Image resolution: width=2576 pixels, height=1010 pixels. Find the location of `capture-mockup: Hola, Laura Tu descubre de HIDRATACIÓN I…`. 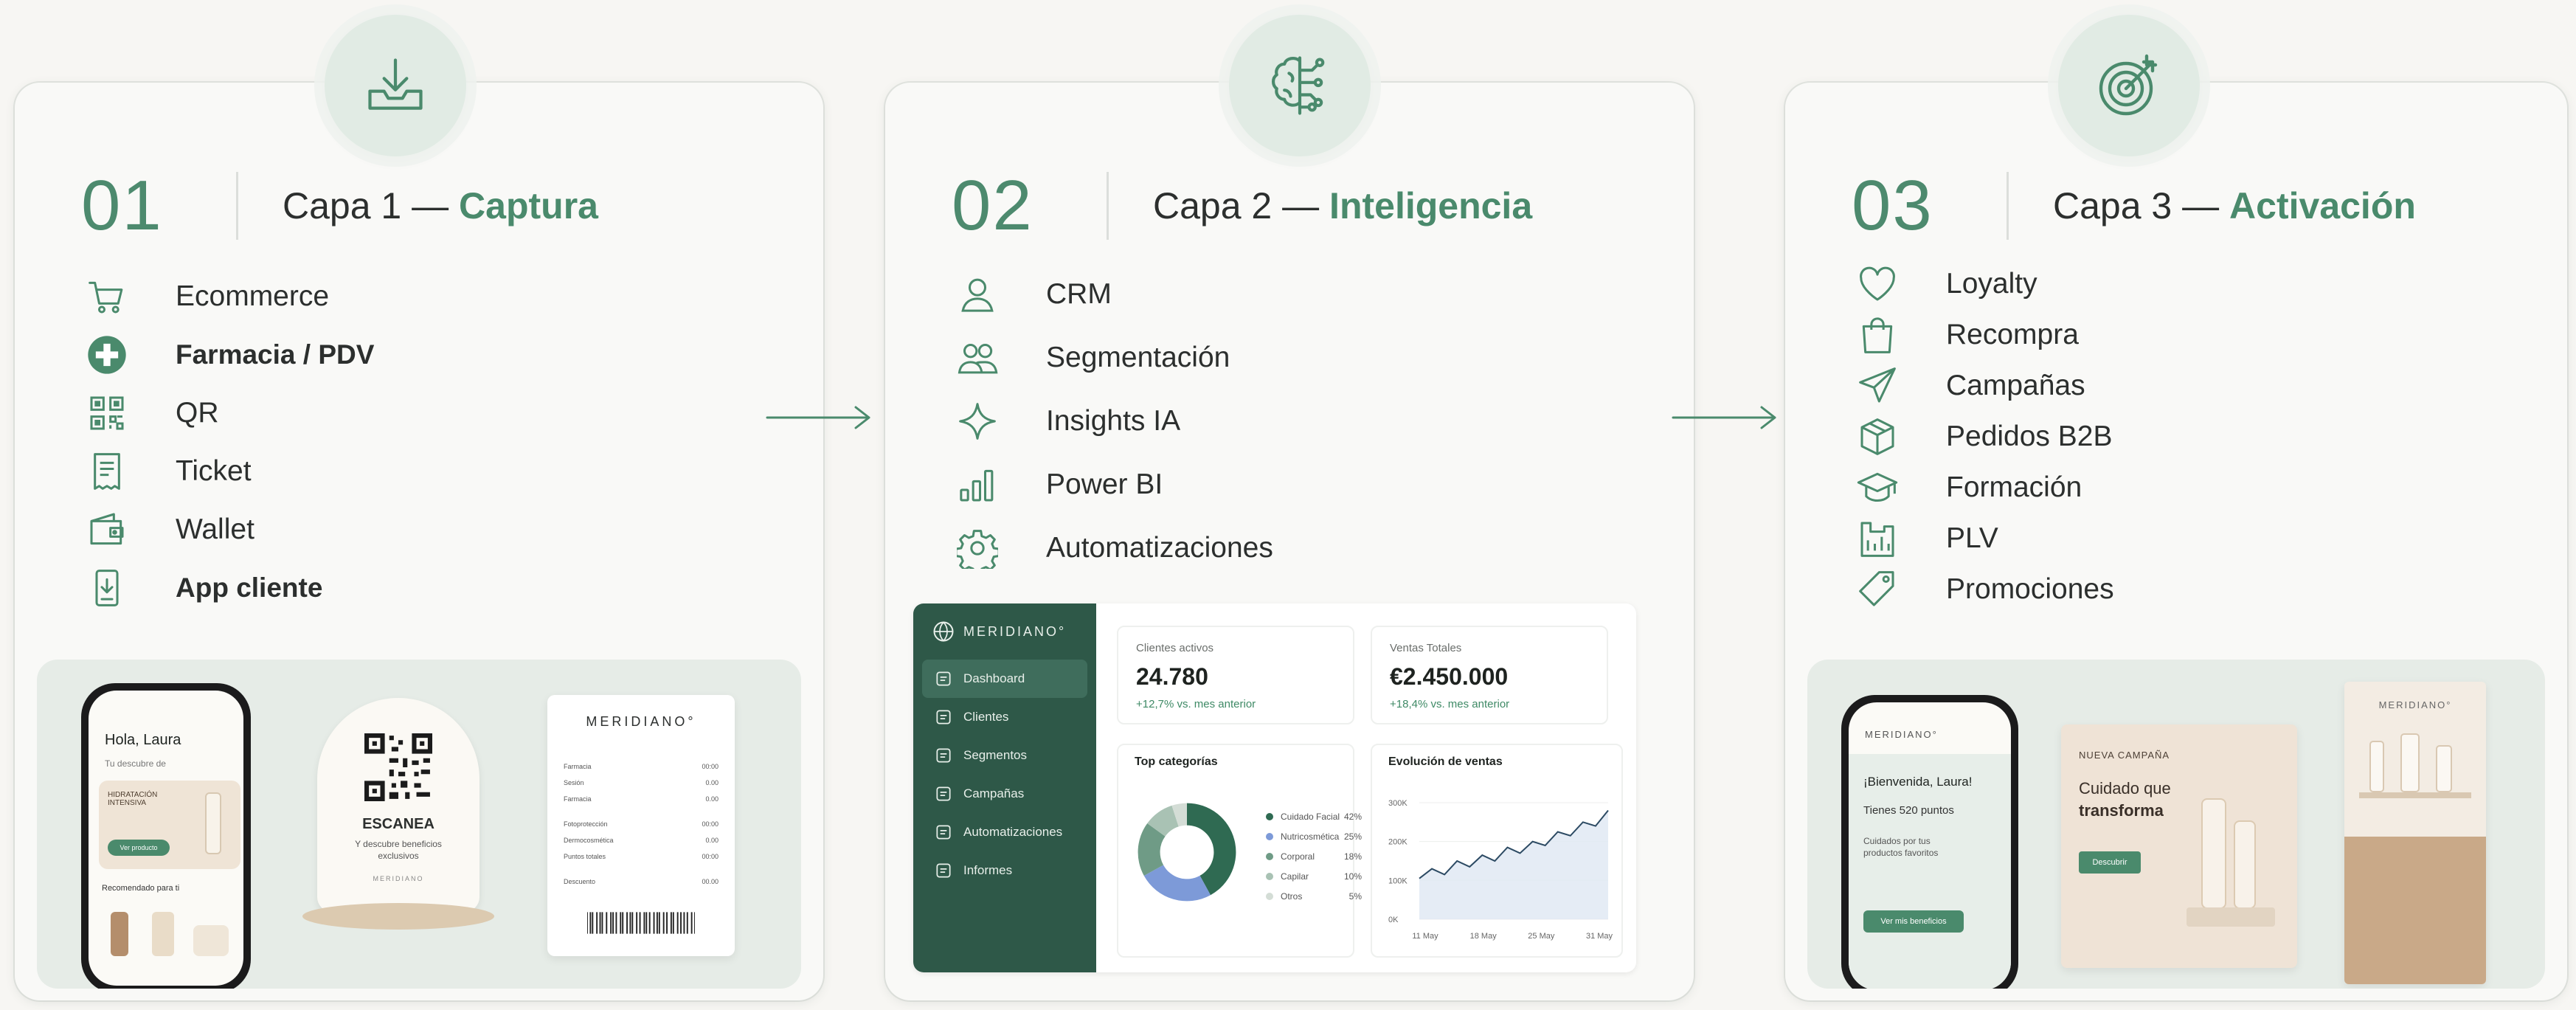

capture-mockup: Hola, Laura Tu descubre de HIDRATACIÓN I… is located at coordinates (419, 825).